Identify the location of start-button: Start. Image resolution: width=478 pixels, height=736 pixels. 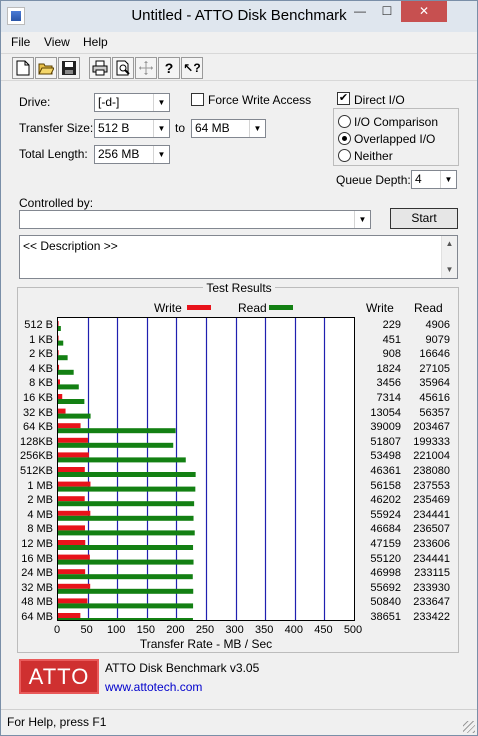
(424, 218).